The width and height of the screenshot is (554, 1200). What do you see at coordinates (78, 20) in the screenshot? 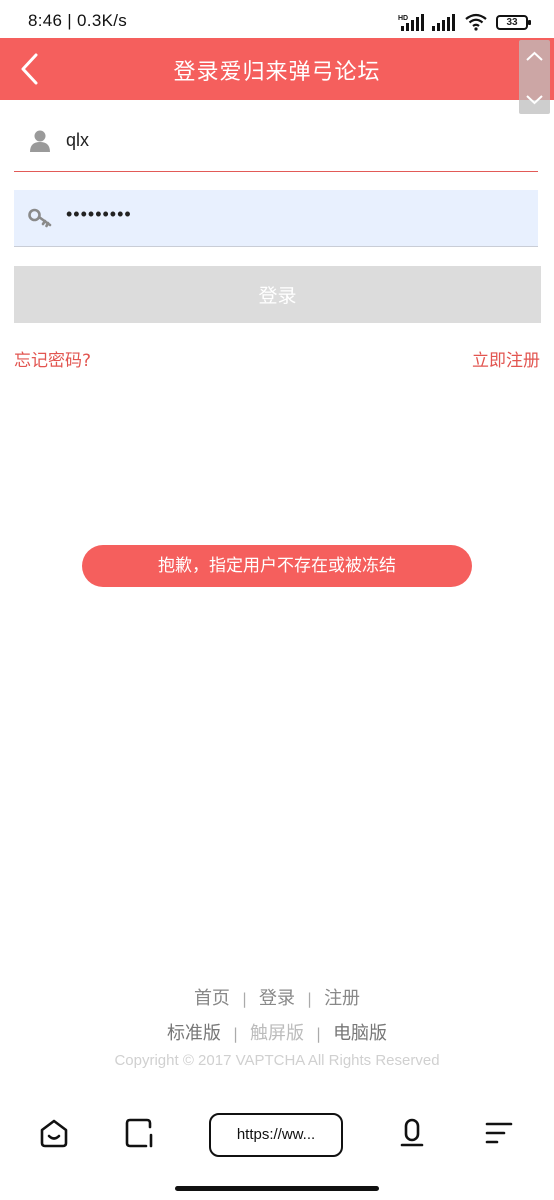
I see `status-time-speed: 8:46 | 0.3K/s` at bounding box center [78, 20].